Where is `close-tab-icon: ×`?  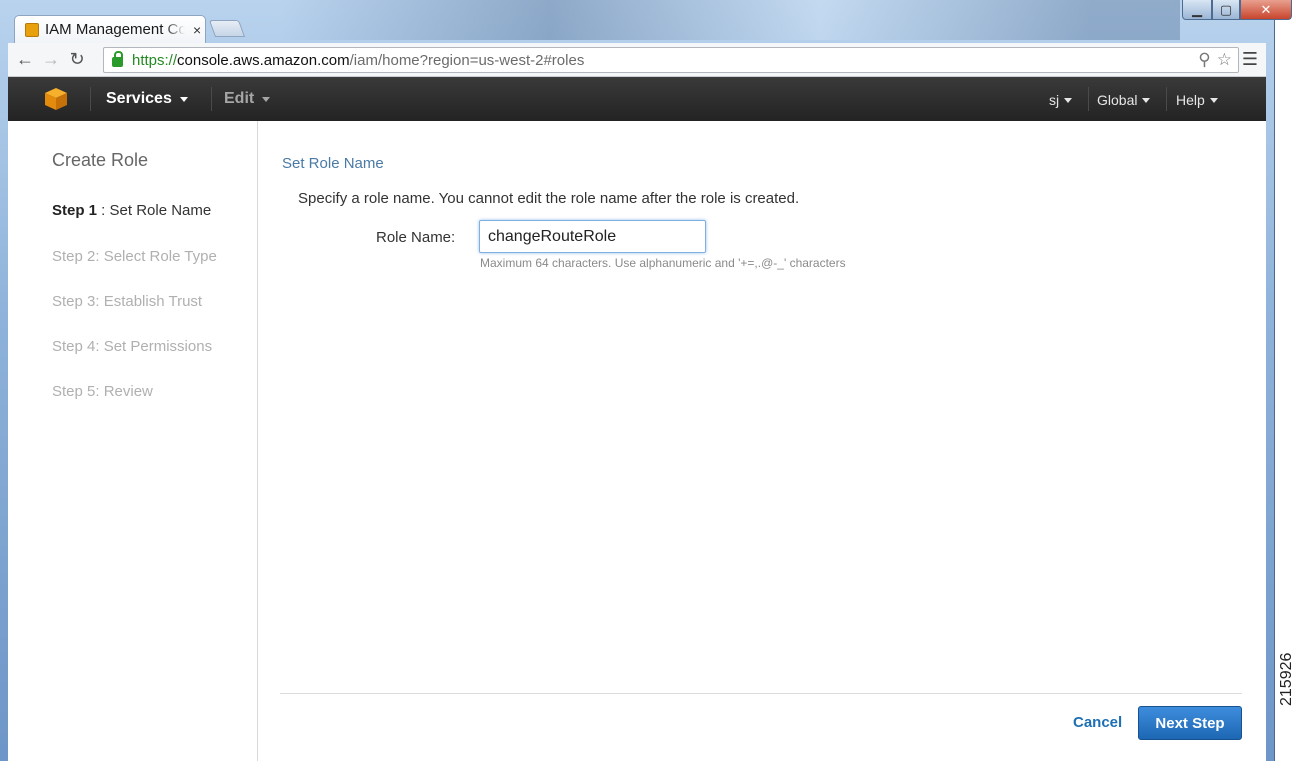
close-tab-icon: × is located at coordinates (197, 30).